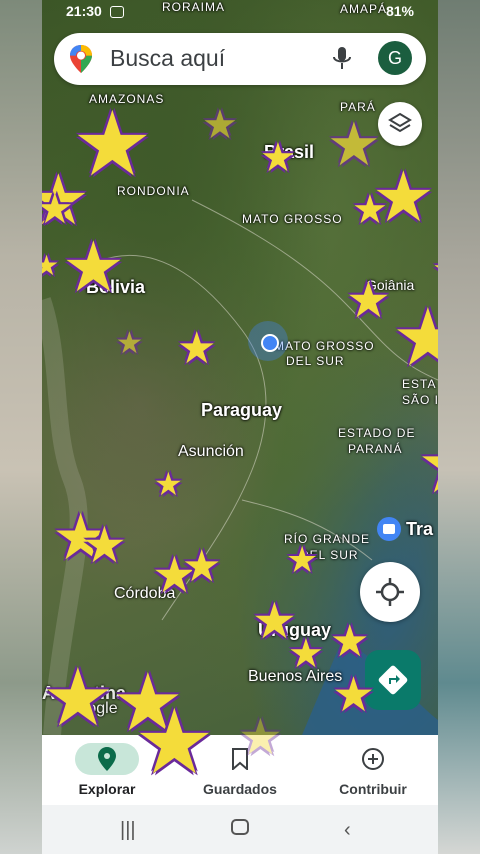  I want to click on add-circle-icon, so click(373, 759).